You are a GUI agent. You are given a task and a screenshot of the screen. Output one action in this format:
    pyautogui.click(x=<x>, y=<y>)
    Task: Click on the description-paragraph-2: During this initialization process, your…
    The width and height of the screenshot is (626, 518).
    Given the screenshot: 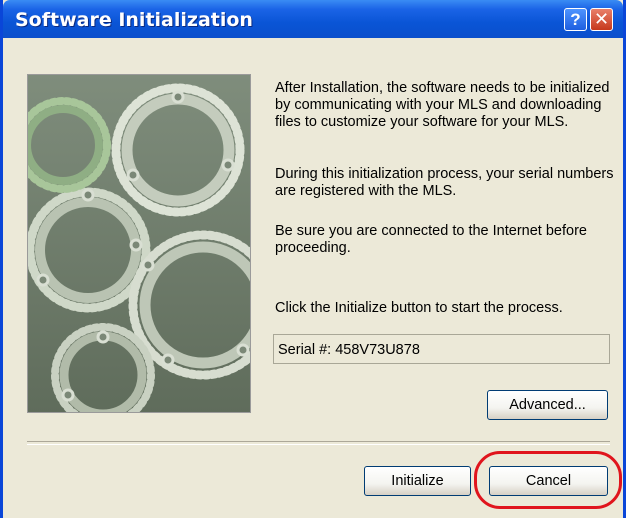 What is the action you would take?
    pyautogui.click(x=444, y=182)
    